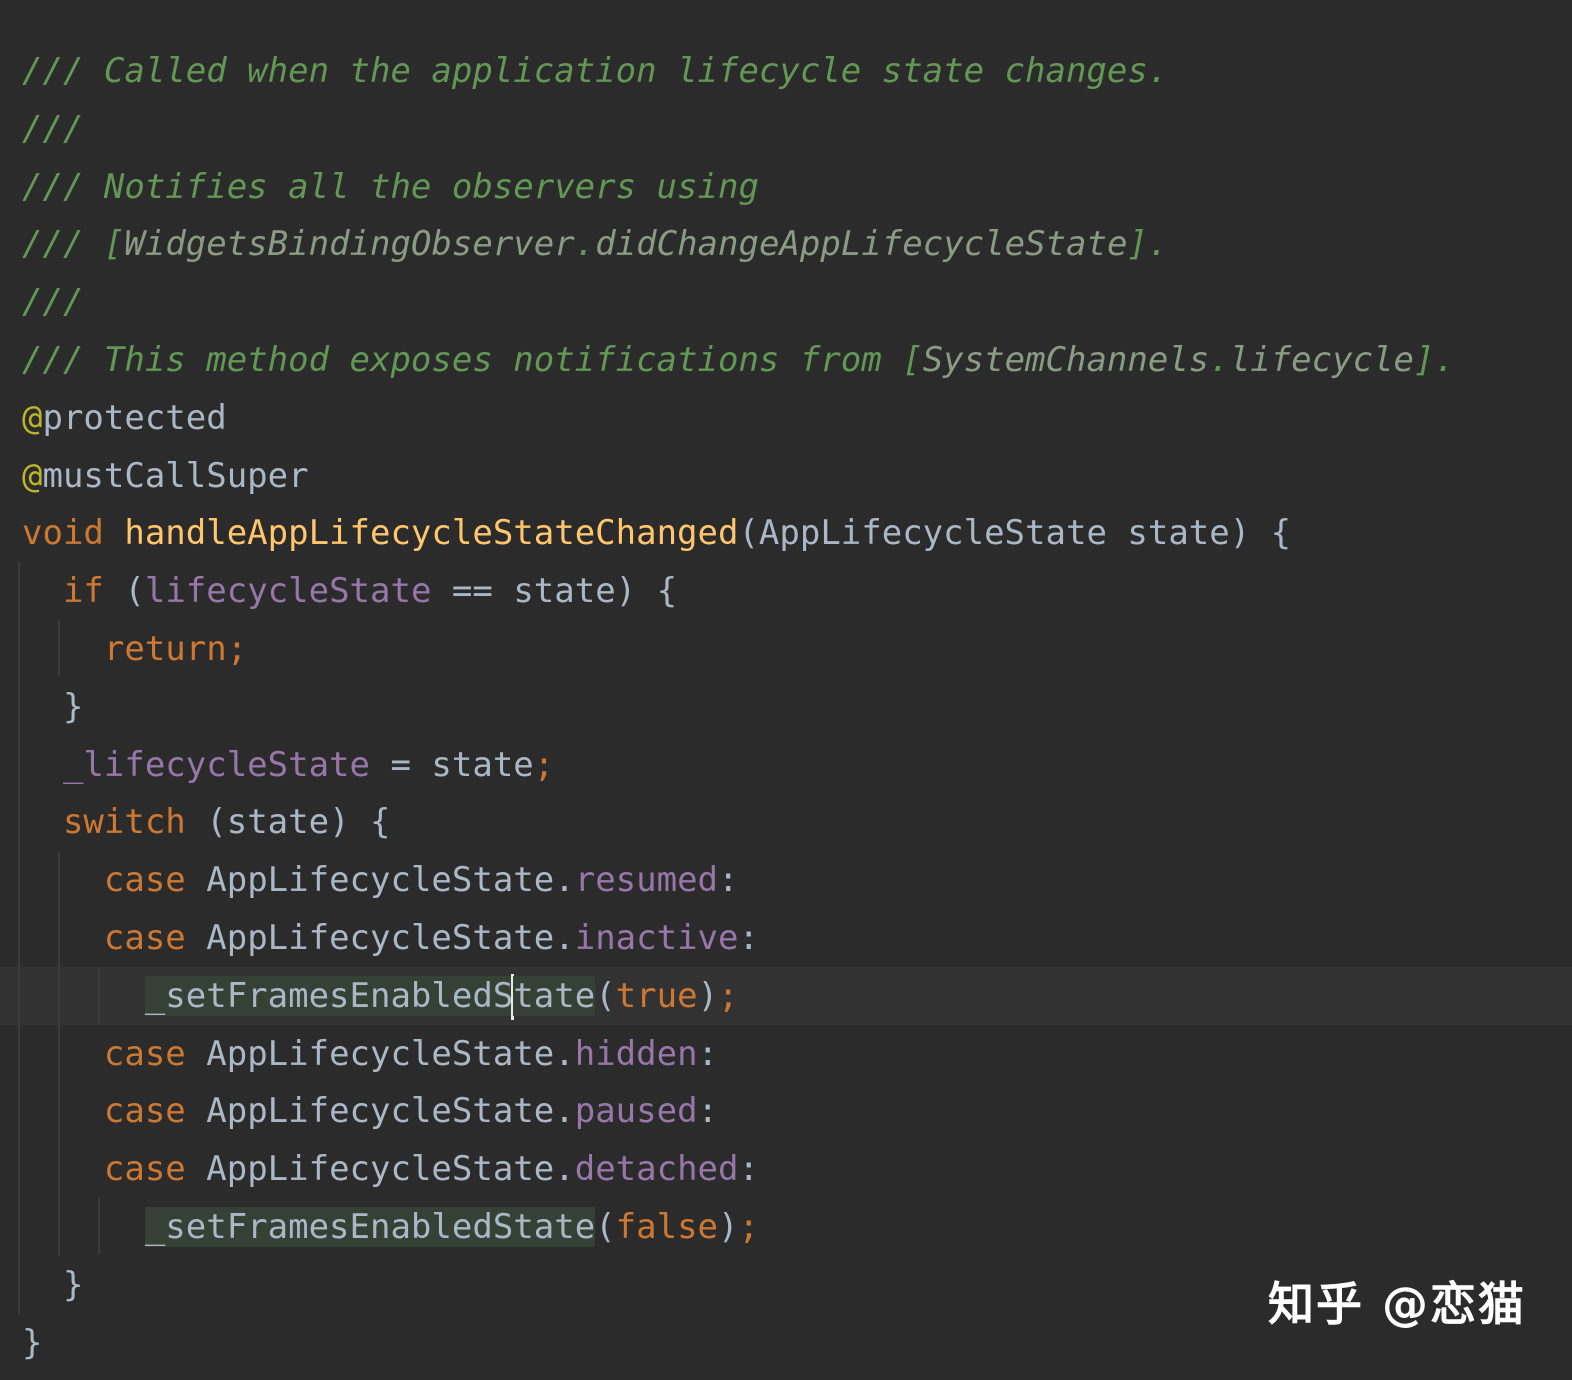 Image resolution: width=1572 pixels, height=1380 pixels. What do you see at coordinates (646, 880) in the screenshot?
I see `code-token: resumed` at bounding box center [646, 880].